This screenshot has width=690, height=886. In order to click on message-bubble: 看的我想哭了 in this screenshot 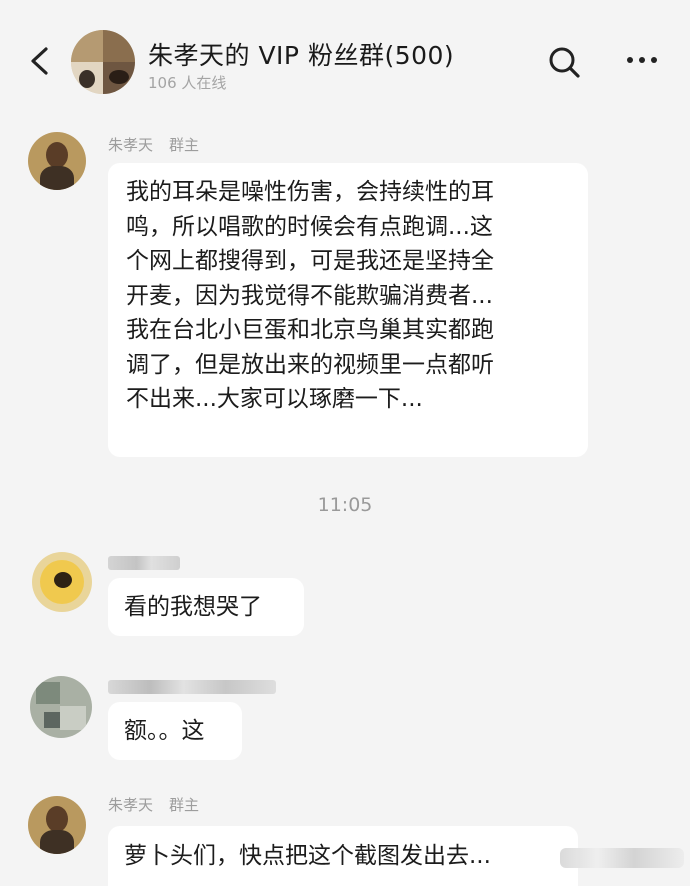, I will do `click(206, 607)`.